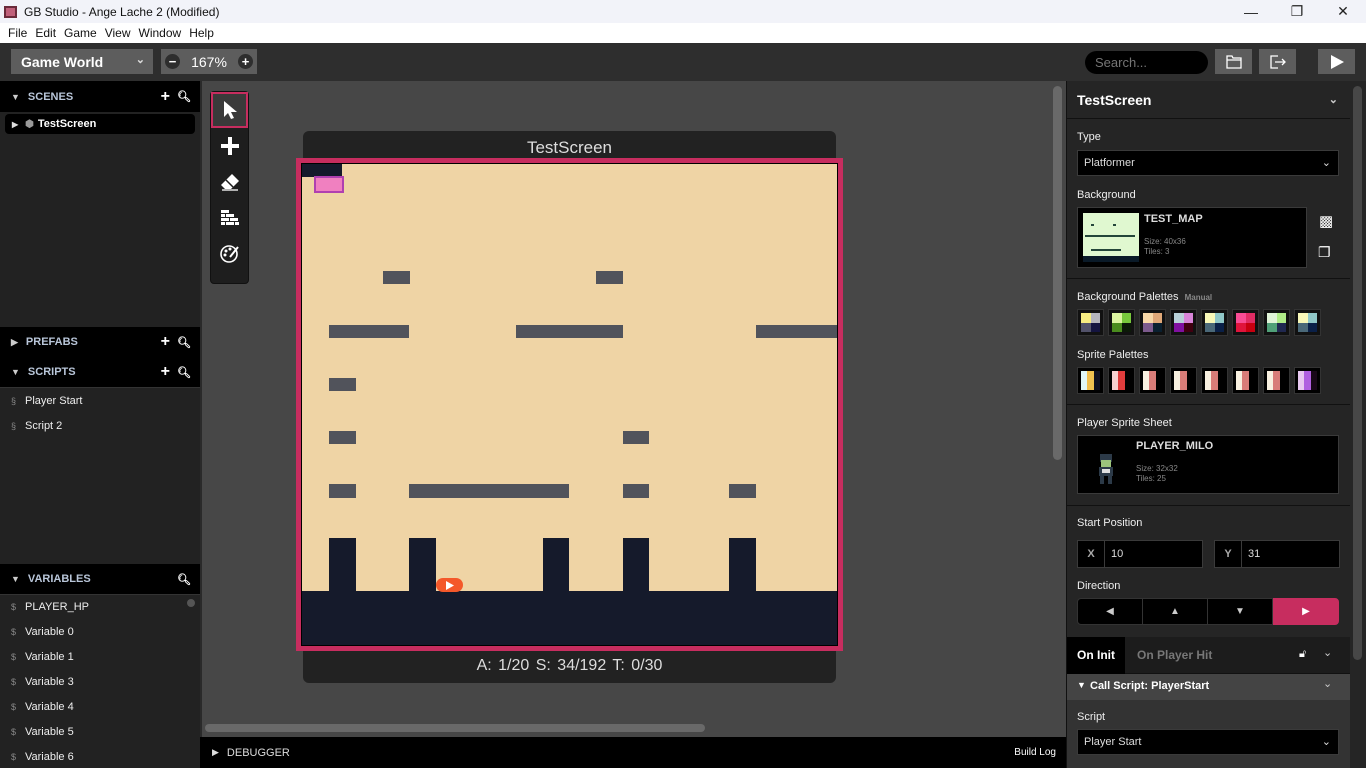 The height and width of the screenshot is (768, 1366). I want to click on direction-left-button: ◀, so click(1110, 611).